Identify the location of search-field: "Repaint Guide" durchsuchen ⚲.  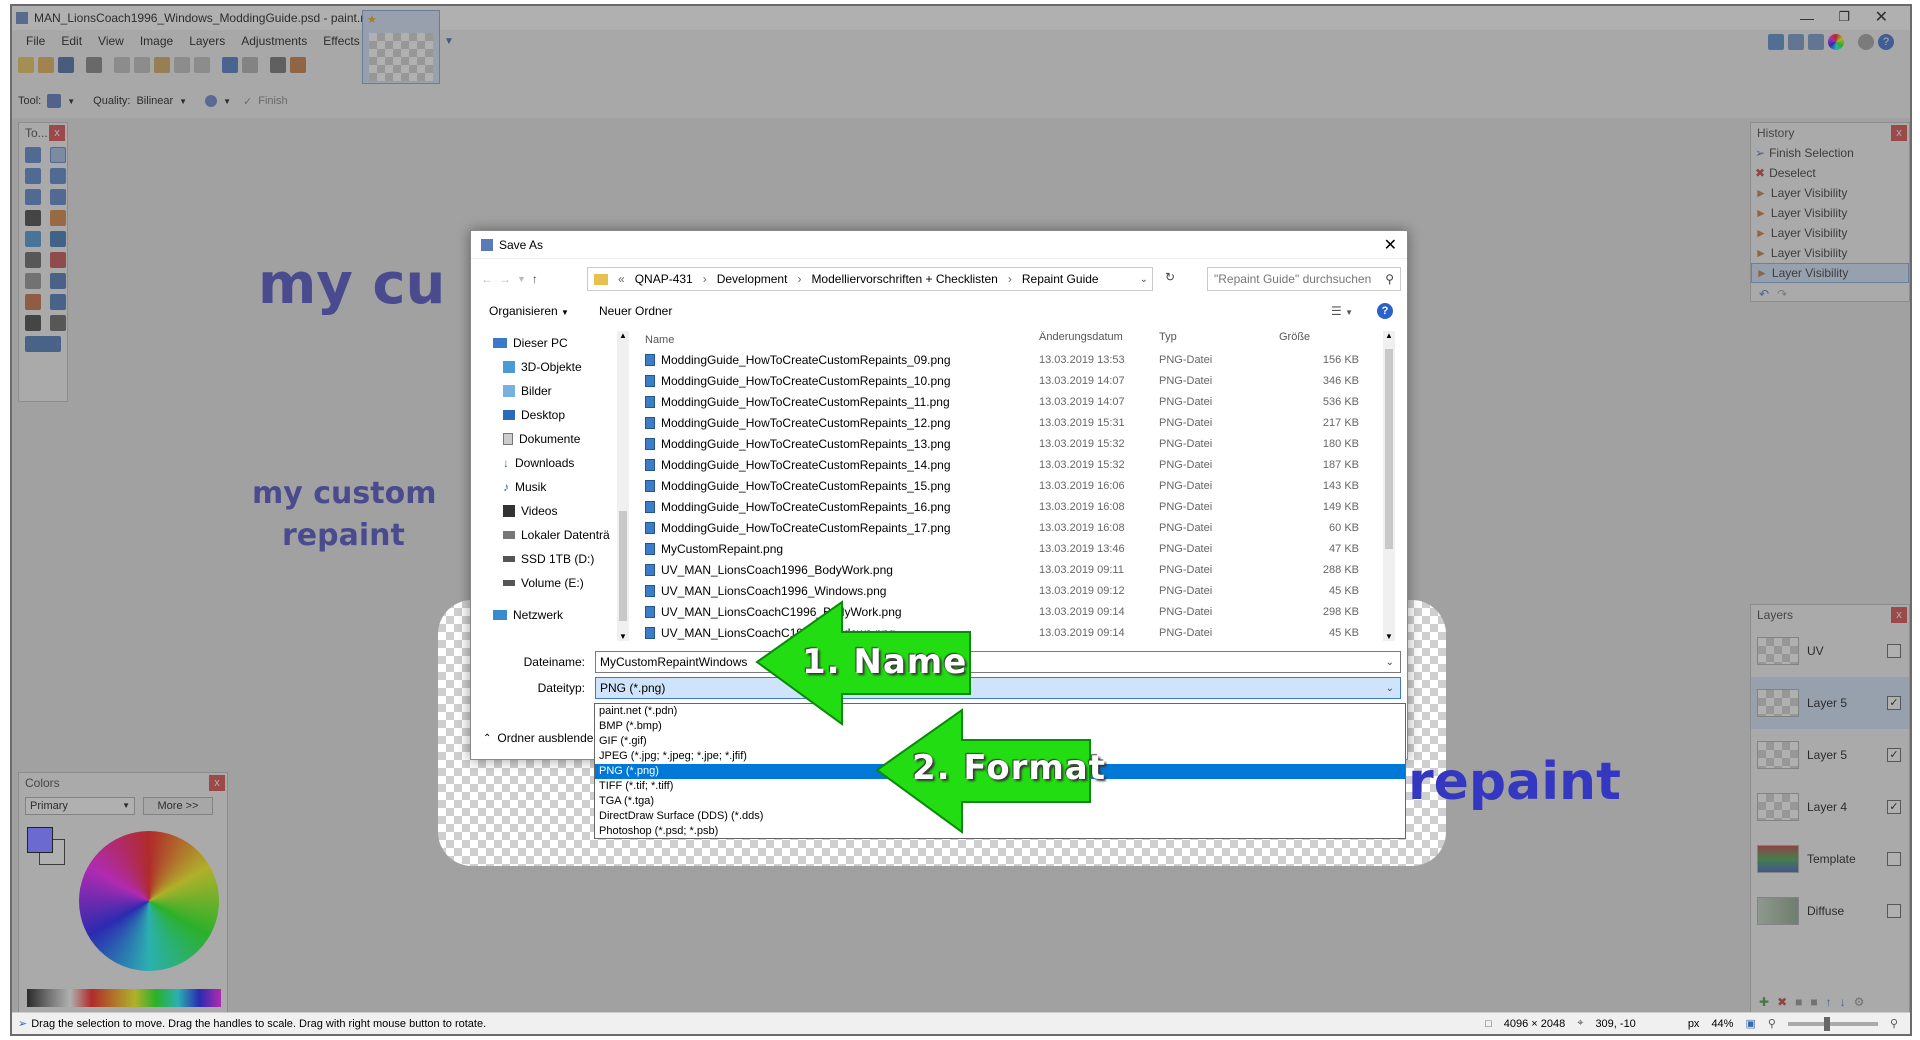
(1304, 279).